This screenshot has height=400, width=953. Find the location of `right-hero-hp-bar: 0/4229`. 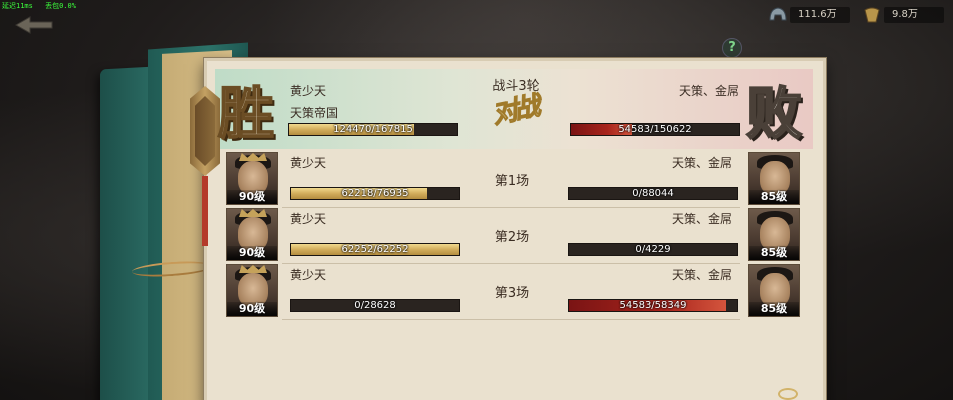

right-hero-hp-bar: 0/4229 is located at coordinates (653, 249).